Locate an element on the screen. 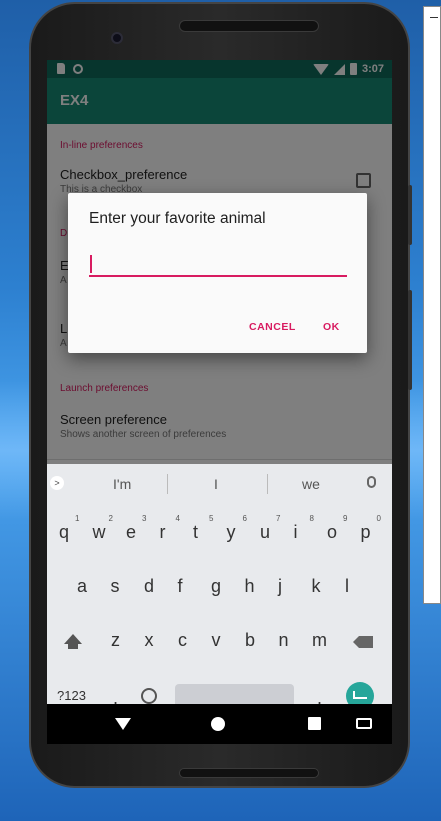 This screenshot has height=821, width=441. chevron-right-icon: > is located at coordinates (57, 483).